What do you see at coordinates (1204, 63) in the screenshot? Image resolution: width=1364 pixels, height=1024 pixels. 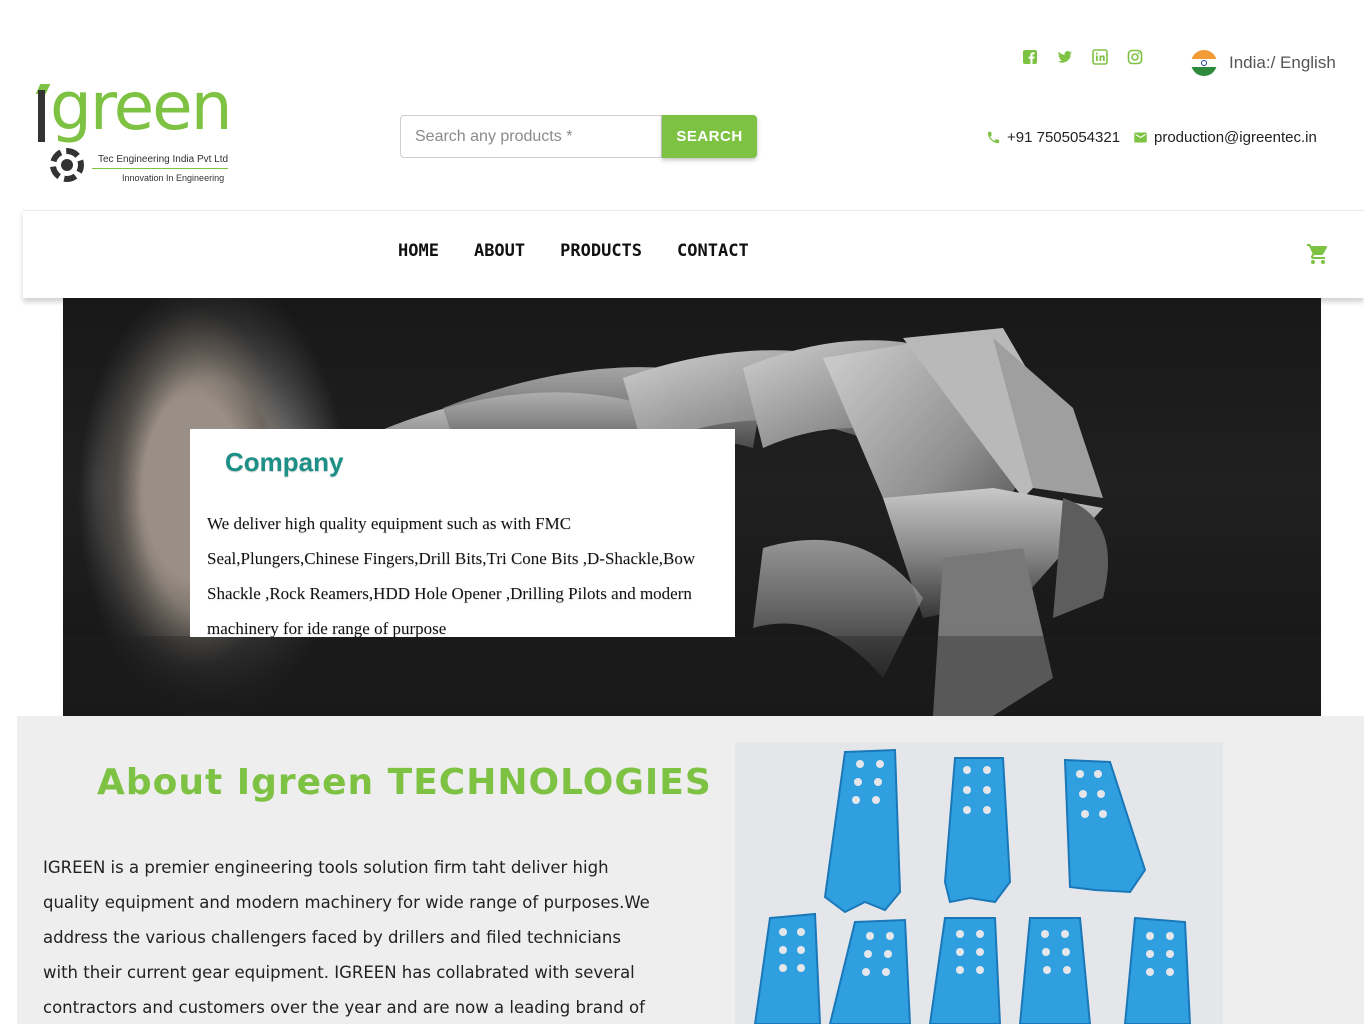 I see `india-flag-icon` at bounding box center [1204, 63].